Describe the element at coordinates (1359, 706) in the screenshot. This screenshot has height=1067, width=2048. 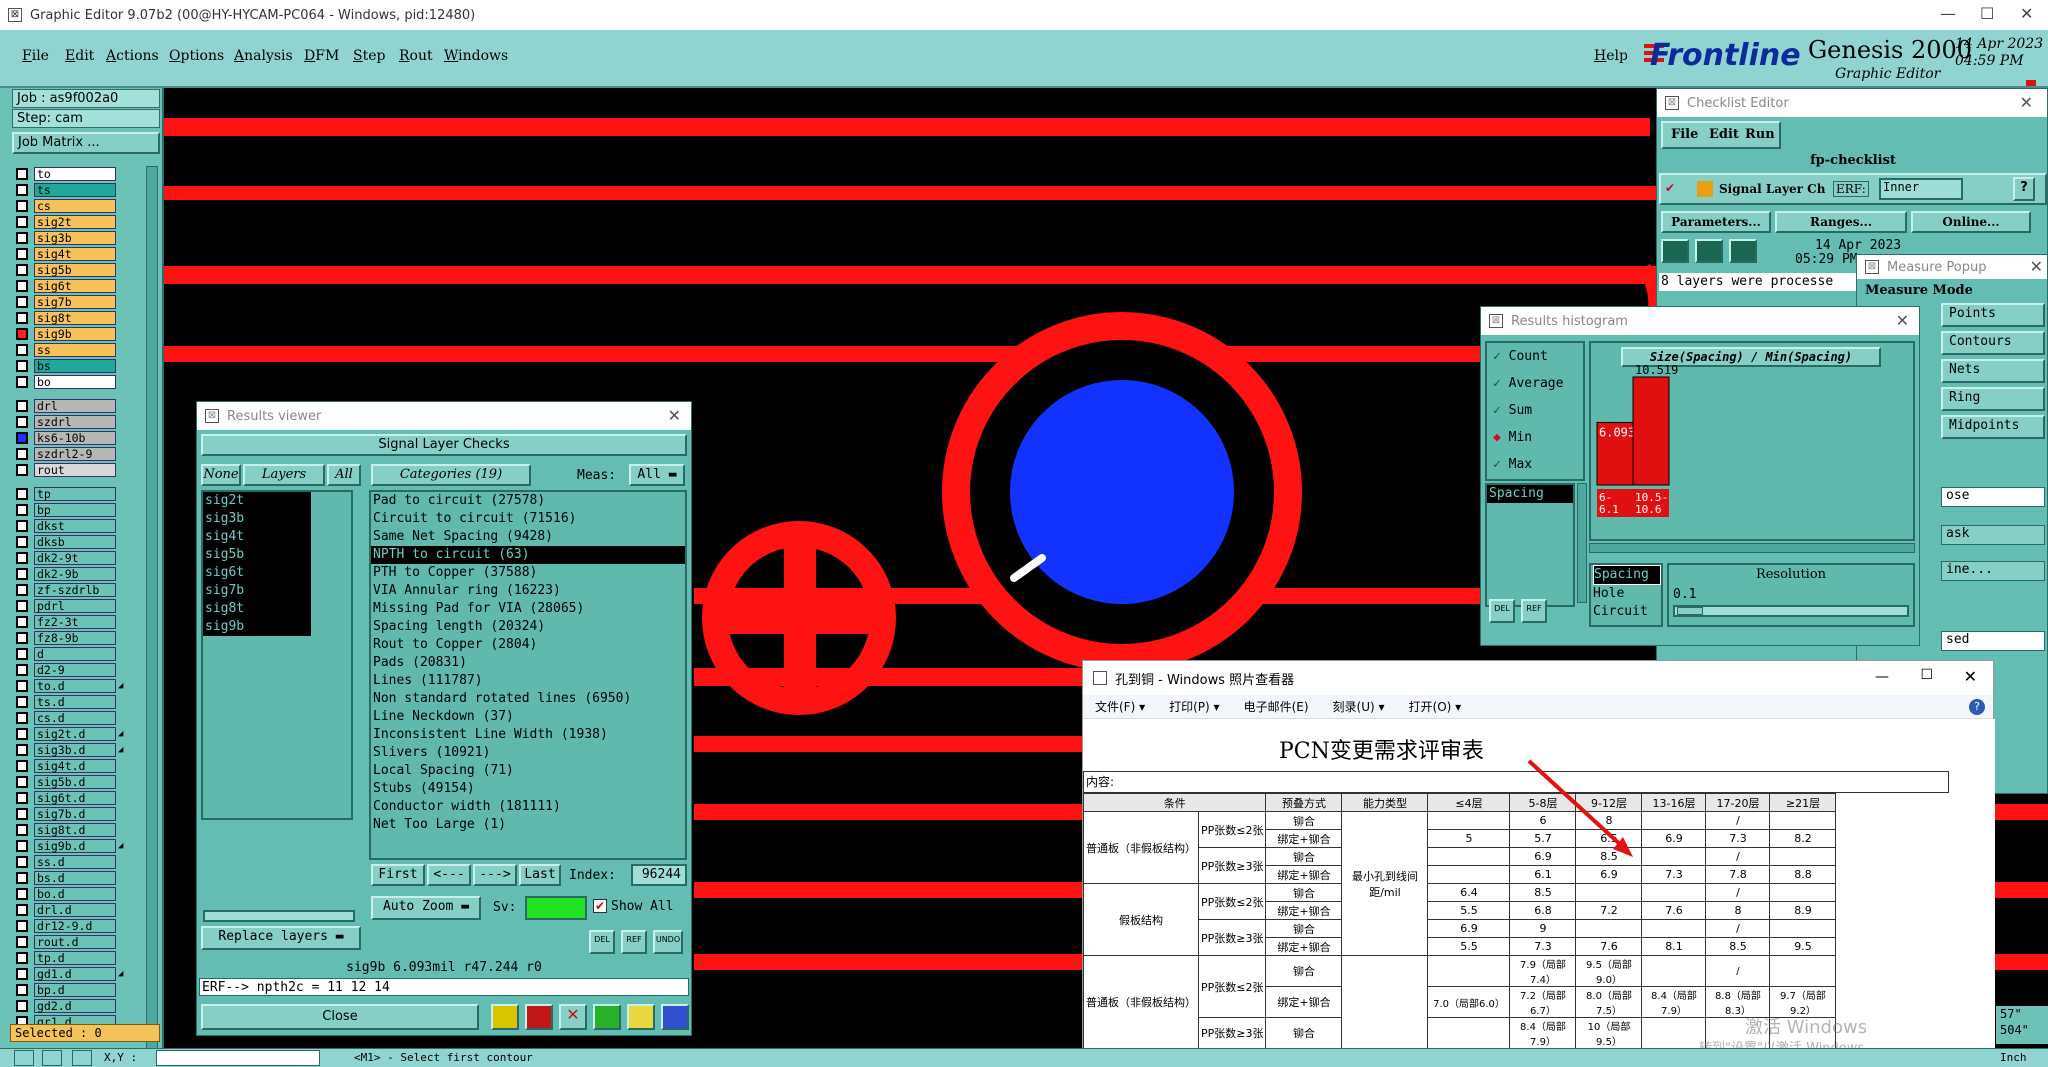
I see `photo-tool-item: 刻录(U) ▾` at that location.